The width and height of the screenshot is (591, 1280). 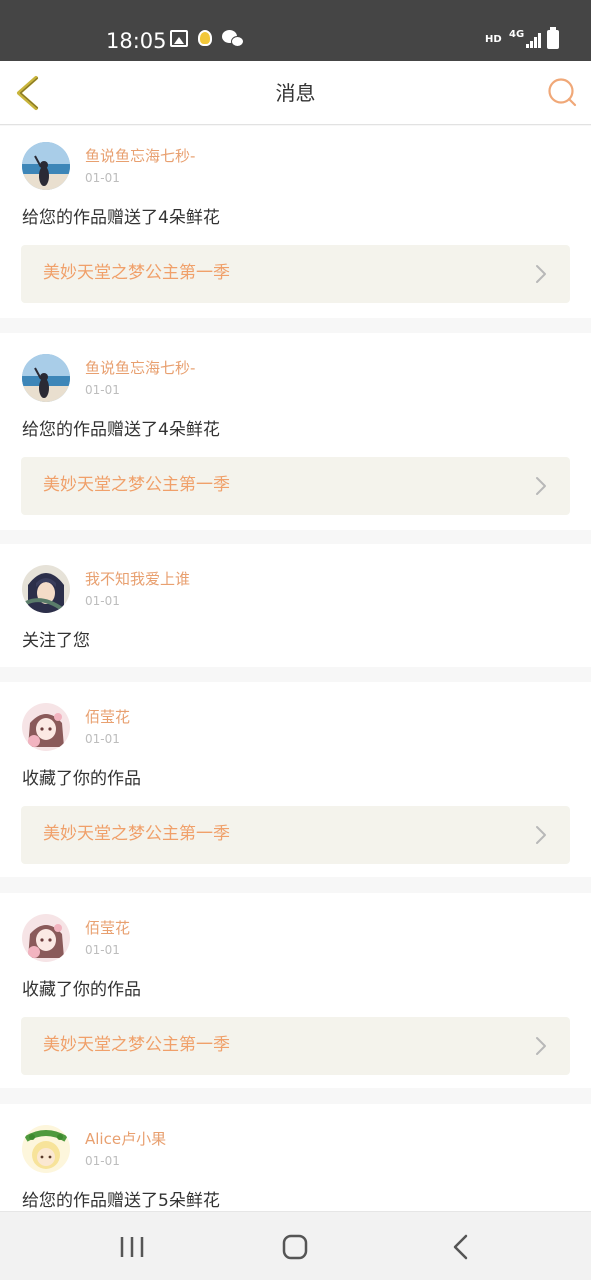 What do you see at coordinates (295, 30) in the screenshot?
I see `status-bar: 18:05 HD 4G` at bounding box center [295, 30].